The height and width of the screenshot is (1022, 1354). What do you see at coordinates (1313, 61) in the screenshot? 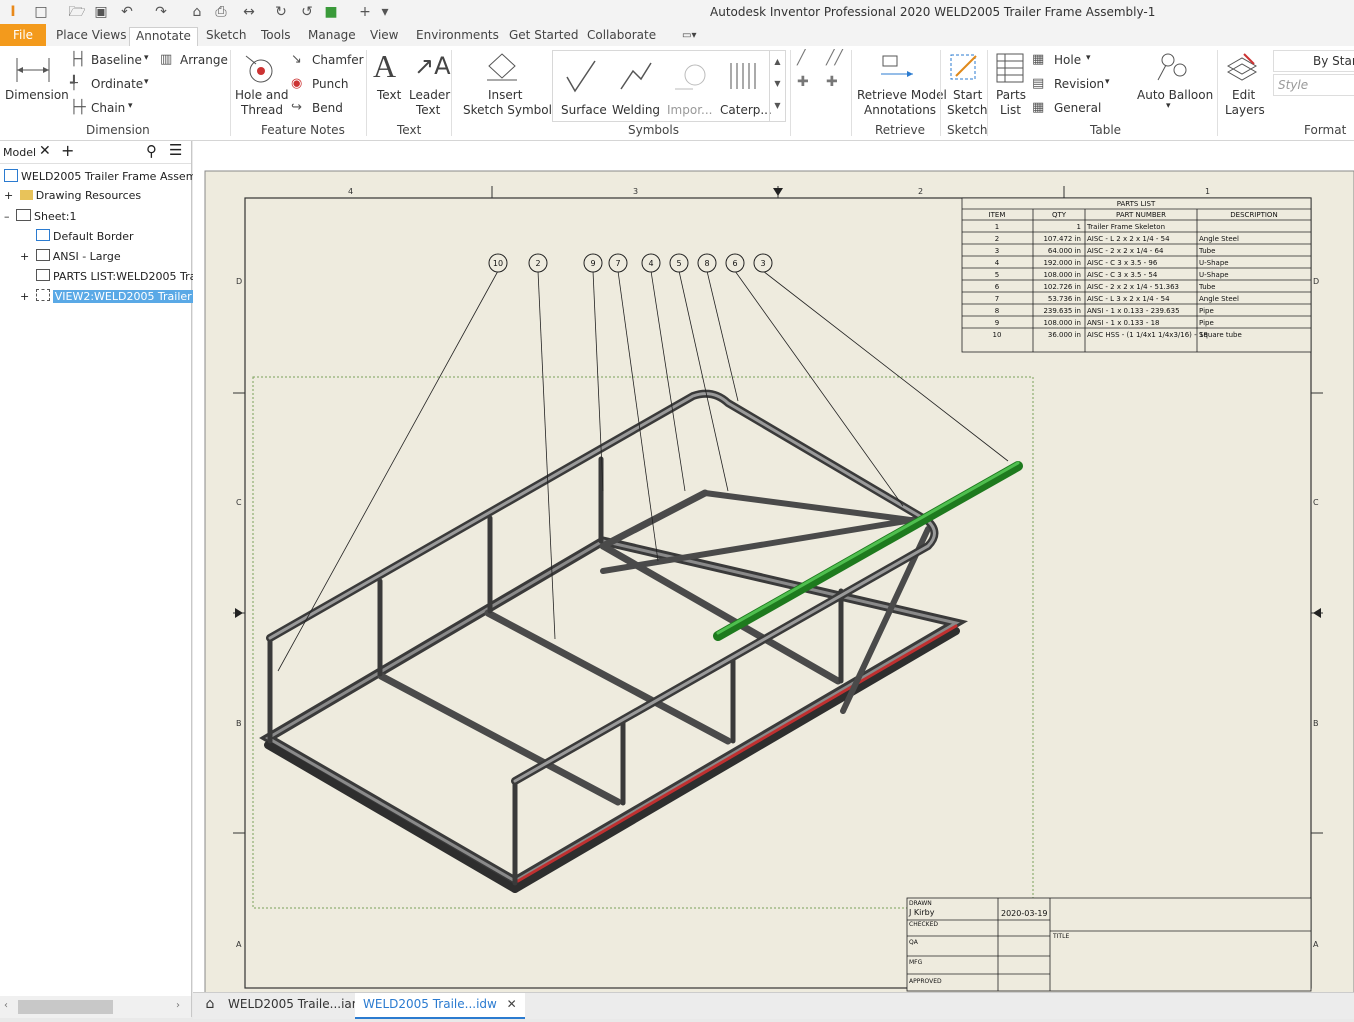
I see `style-standard-select: By Standard` at bounding box center [1313, 61].